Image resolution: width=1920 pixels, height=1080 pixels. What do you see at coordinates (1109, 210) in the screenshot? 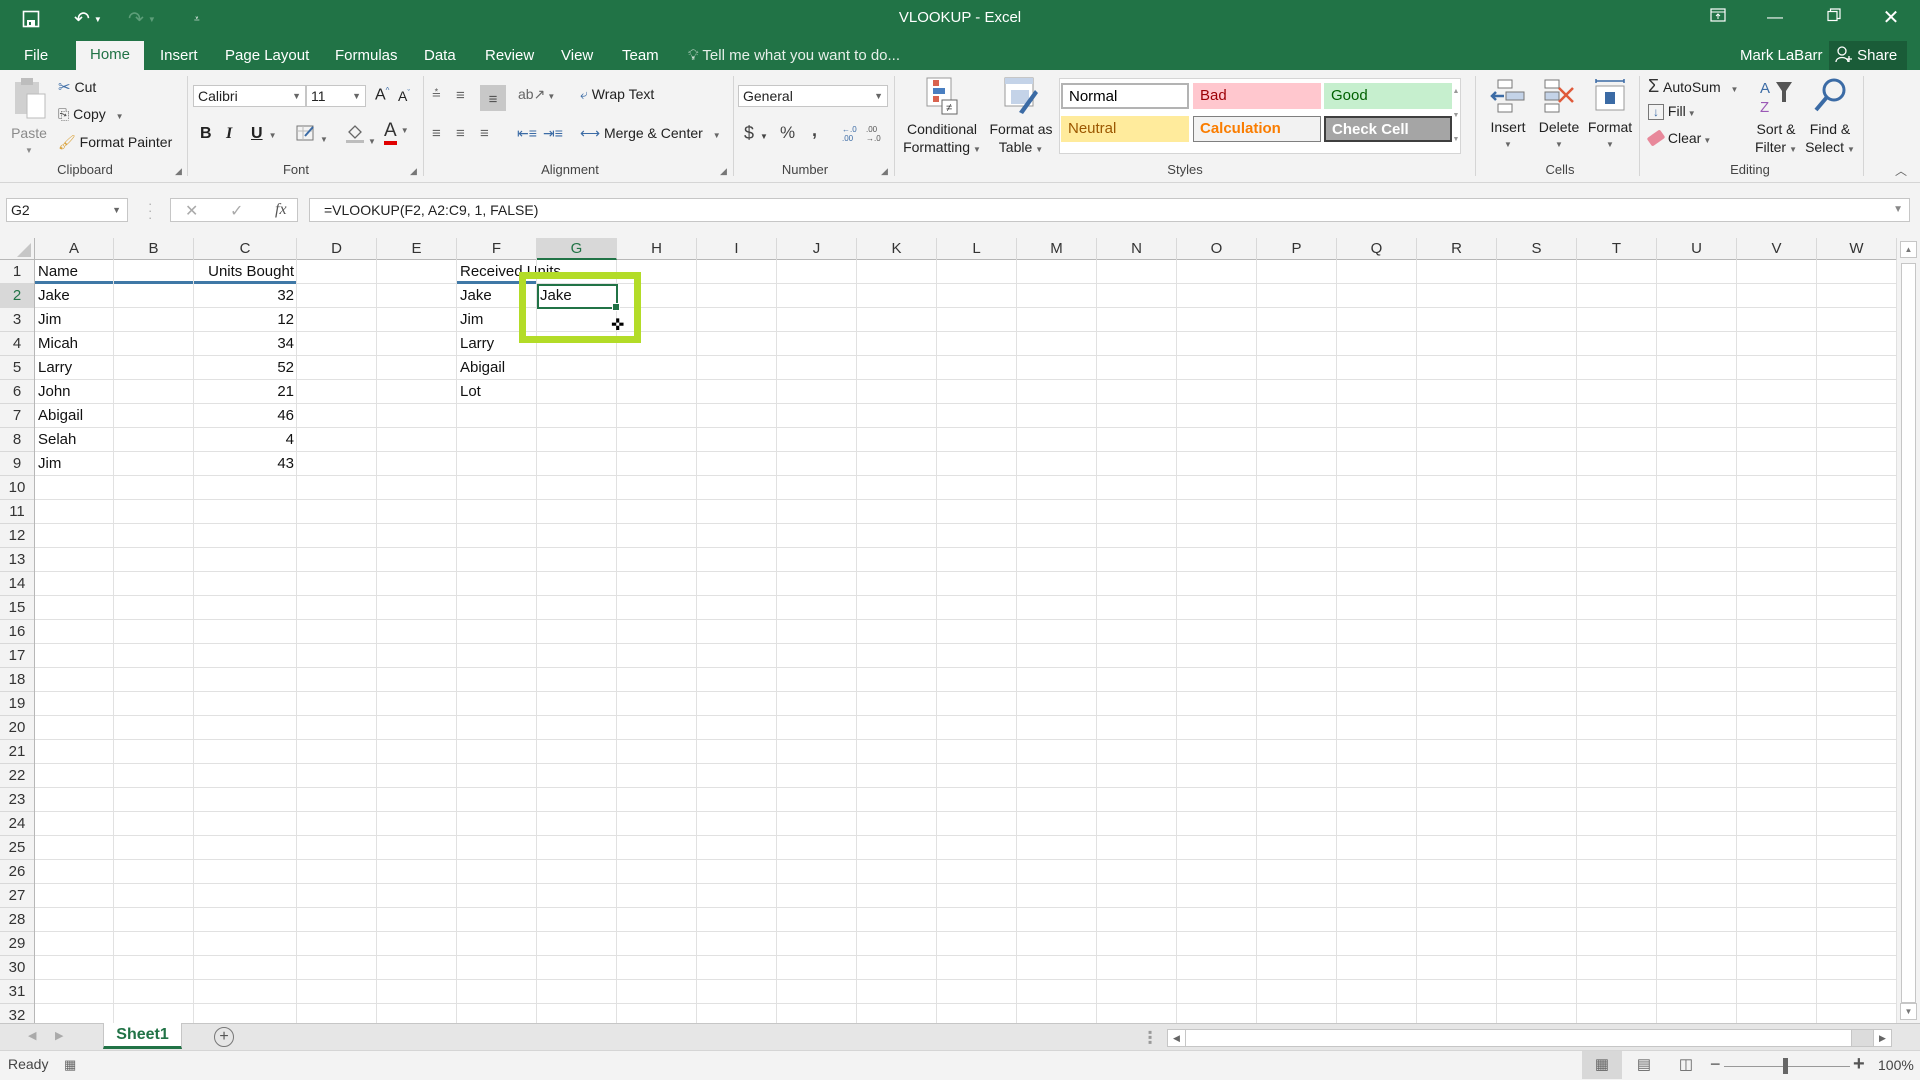
I see `formula-input: =VLOOKUP(F2, A2:C9, 1, FALSE) ▼` at bounding box center [1109, 210].